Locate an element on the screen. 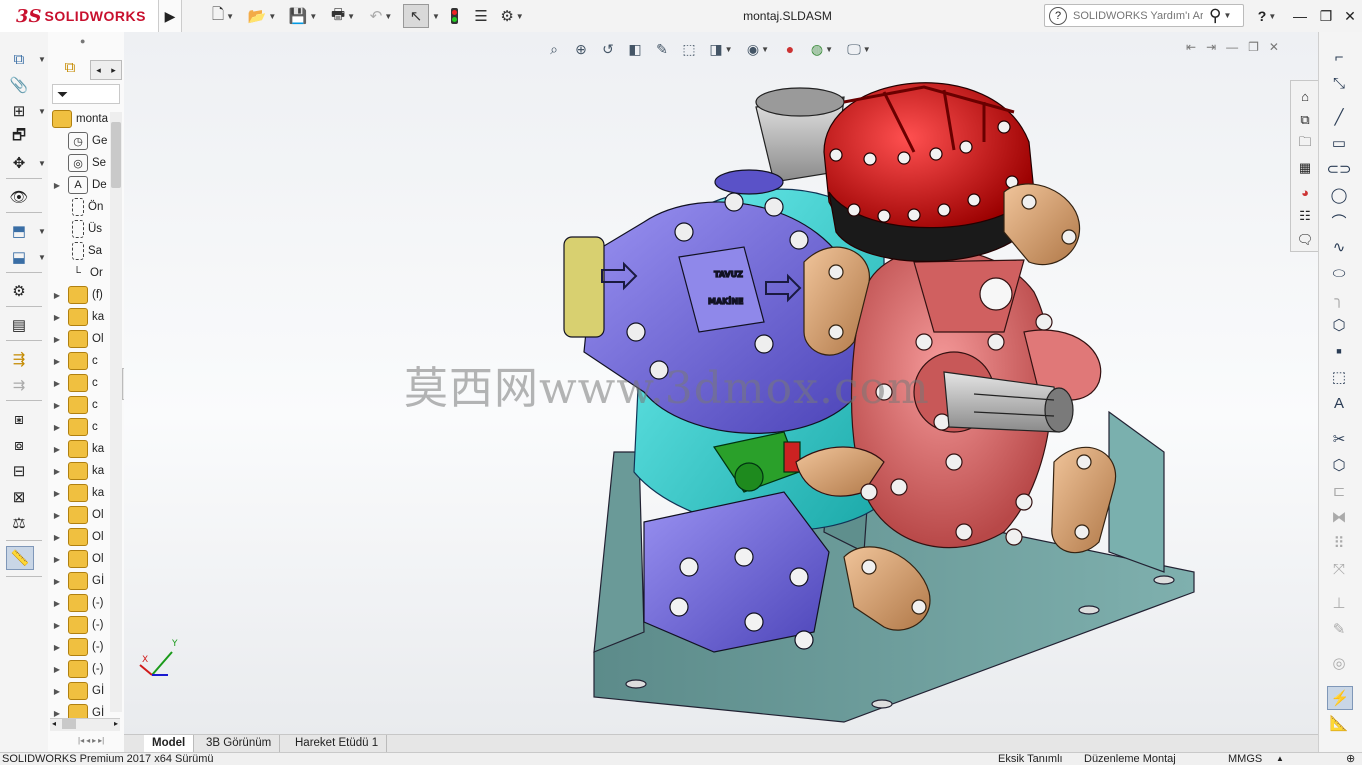  minimize-button: — is located at coordinates (1300, 16).